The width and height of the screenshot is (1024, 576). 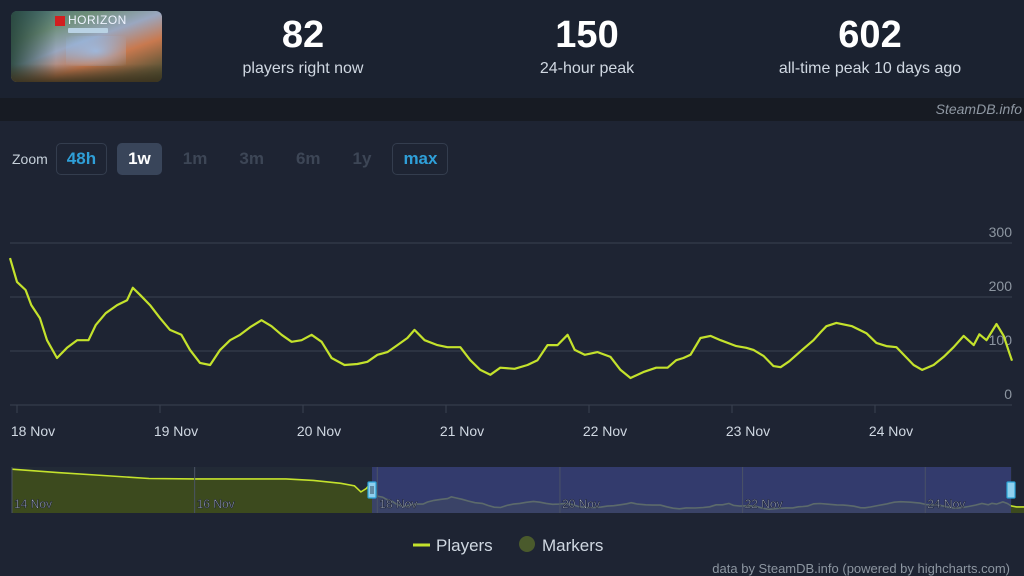 I want to click on navigator-handle-right, so click(x=1011, y=490).